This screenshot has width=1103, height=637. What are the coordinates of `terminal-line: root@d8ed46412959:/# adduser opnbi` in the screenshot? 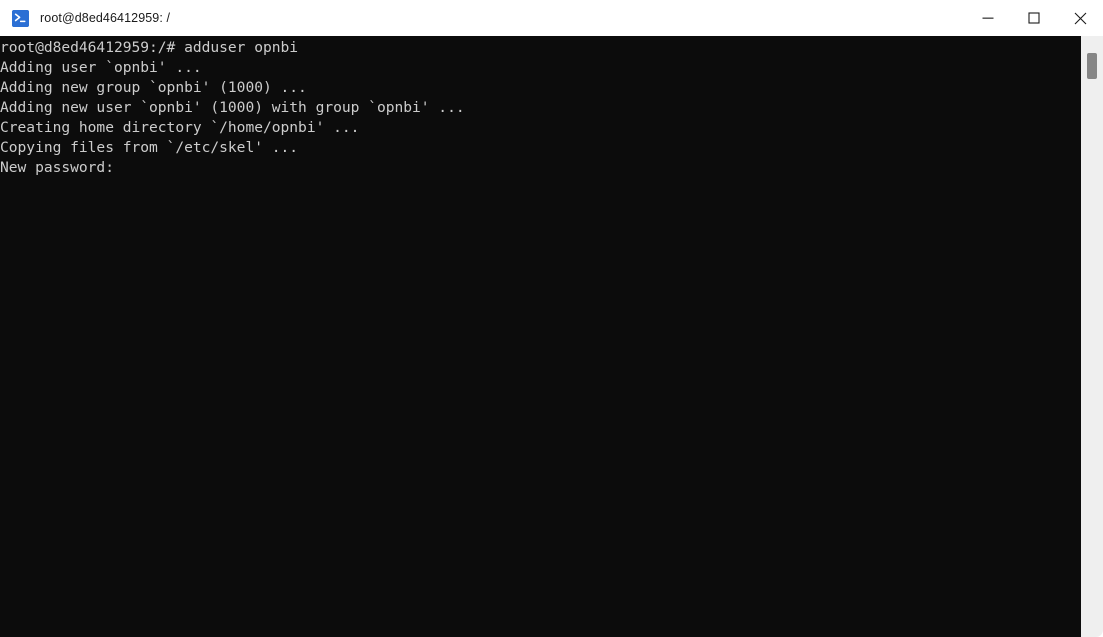 It's located at (149, 47).